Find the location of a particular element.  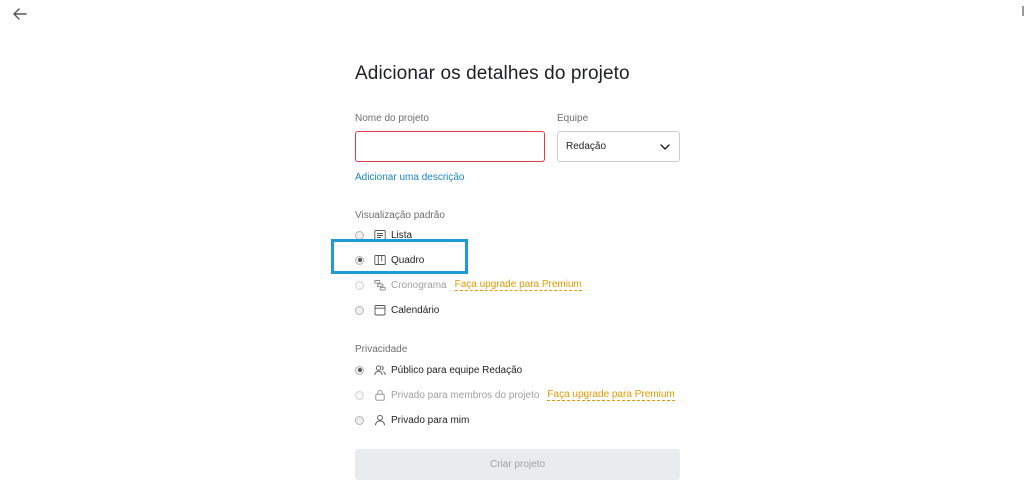

add-description-link: Adicionar uma descrição is located at coordinates (410, 177).